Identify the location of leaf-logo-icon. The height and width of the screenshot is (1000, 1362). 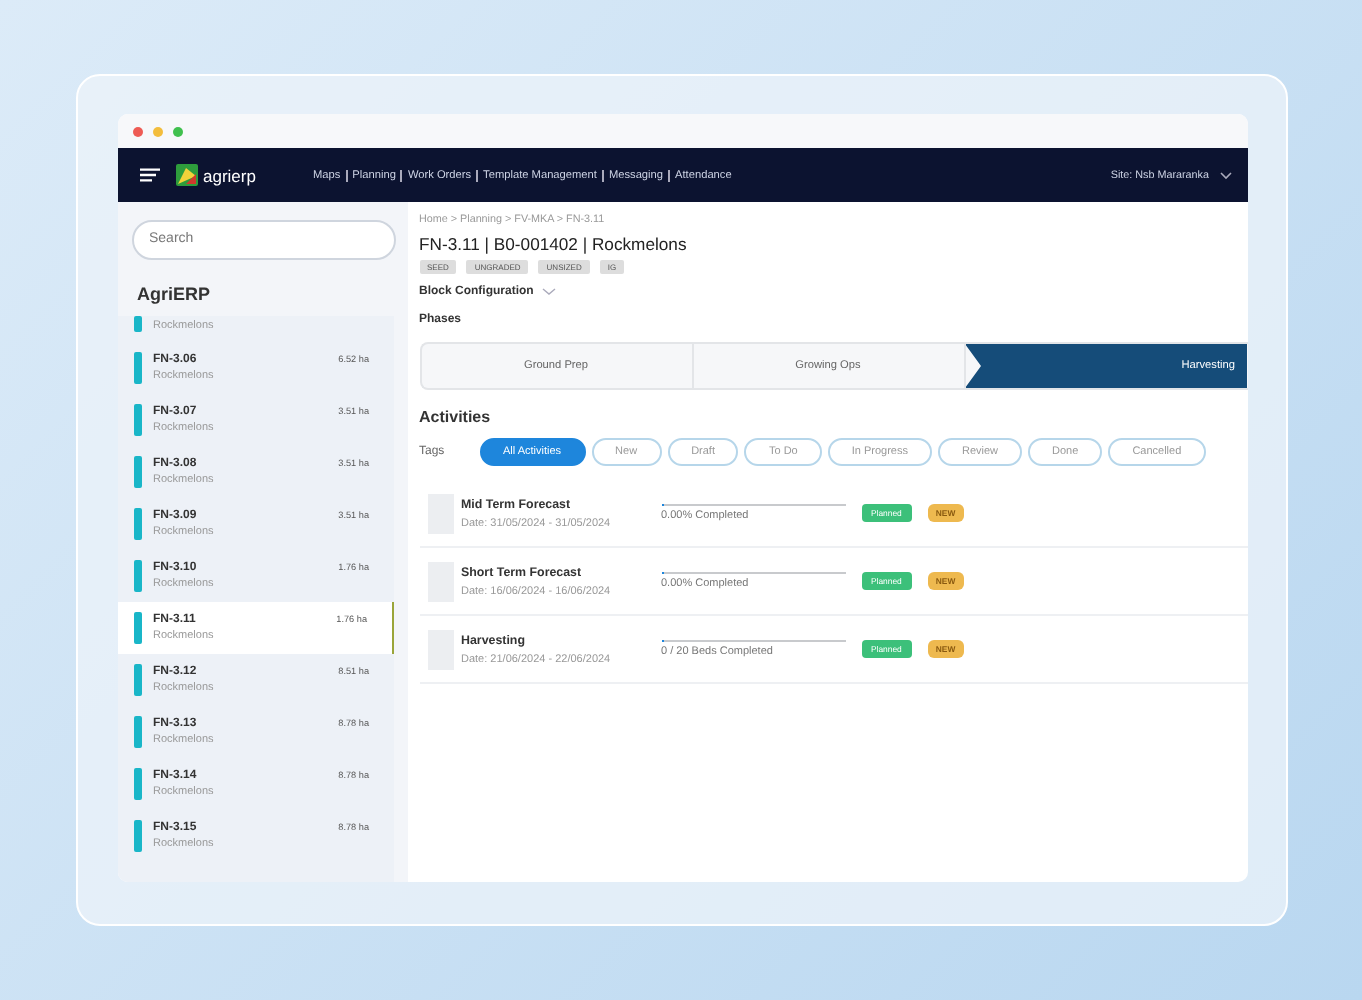
(186, 175).